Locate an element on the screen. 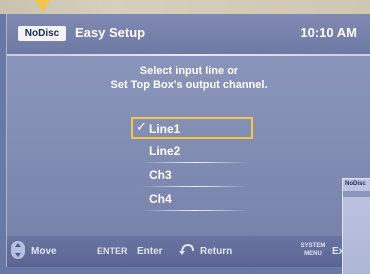 This screenshot has height=274, width=370. system-menu-line1: SYSTEM is located at coordinates (313, 246).